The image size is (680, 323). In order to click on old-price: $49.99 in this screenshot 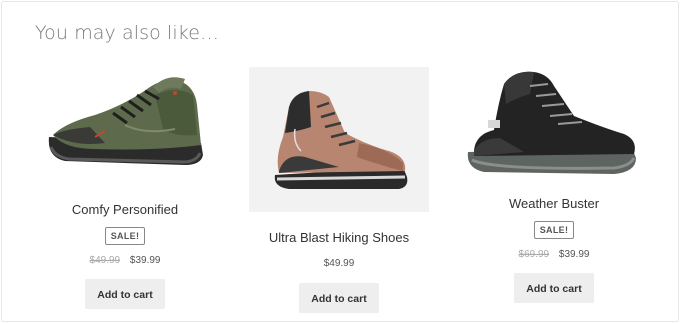, I will do `click(105, 260)`.